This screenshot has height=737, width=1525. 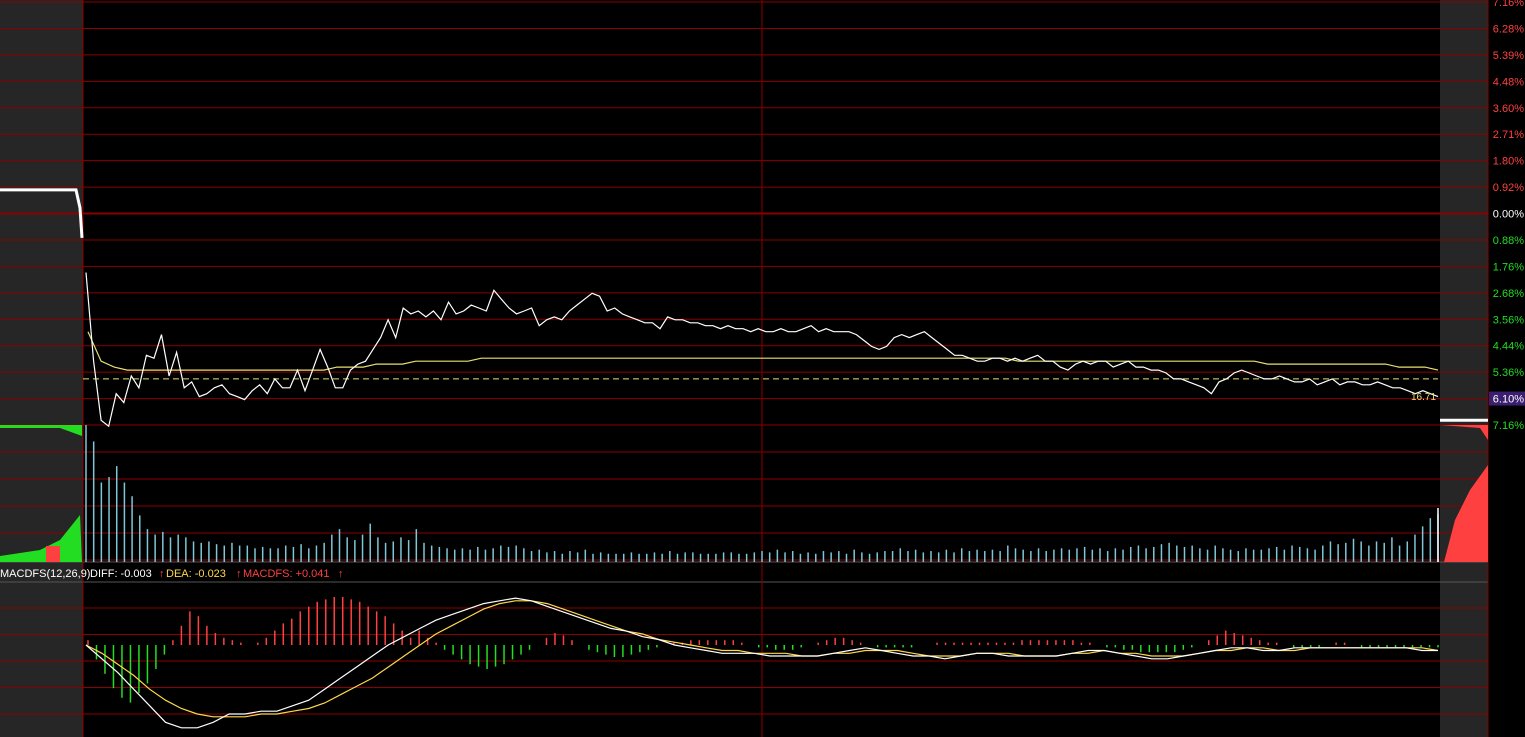 What do you see at coordinates (1508, 347) in the screenshot?
I see `y-axis-tick-label: 4.44%` at bounding box center [1508, 347].